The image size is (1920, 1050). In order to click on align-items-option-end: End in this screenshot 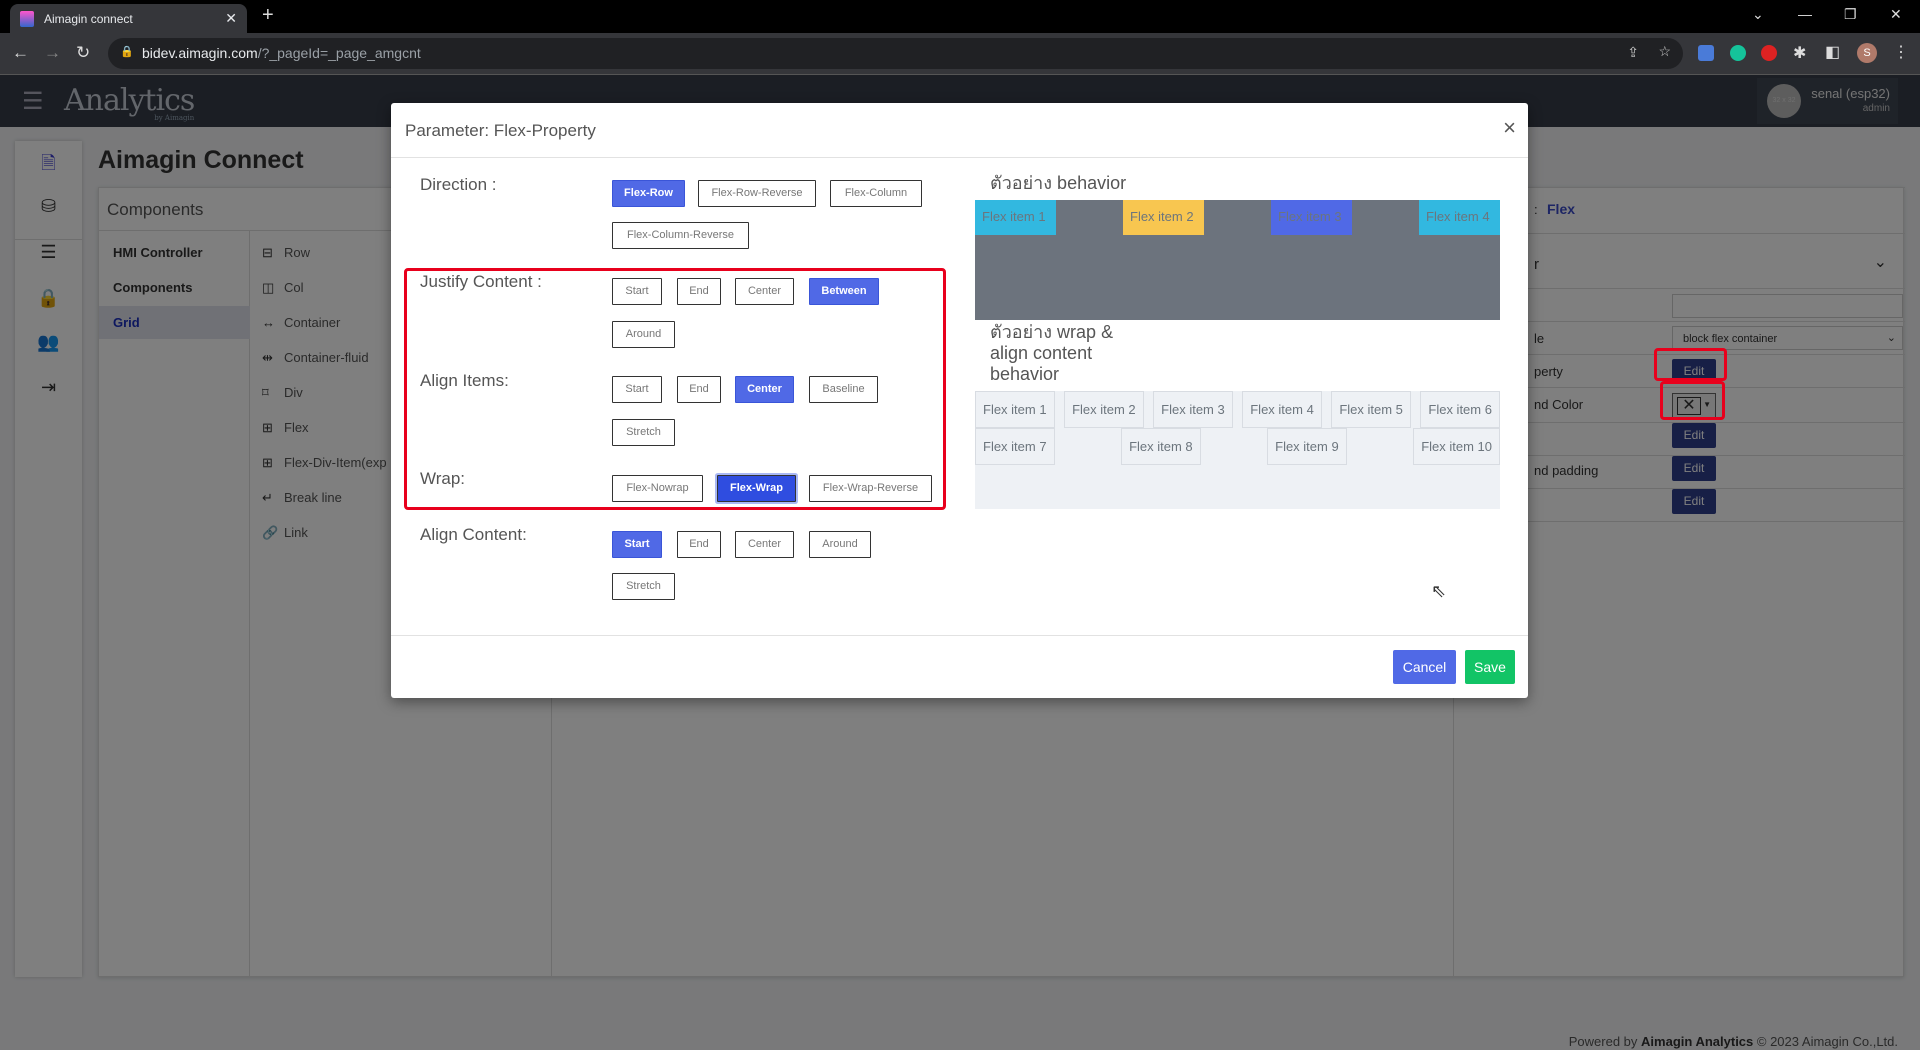, I will do `click(699, 389)`.